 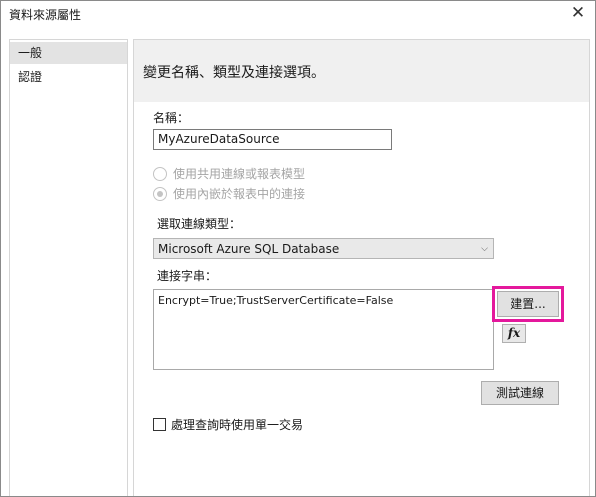 I want to click on function-fx-icon: fx, so click(x=514, y=333).